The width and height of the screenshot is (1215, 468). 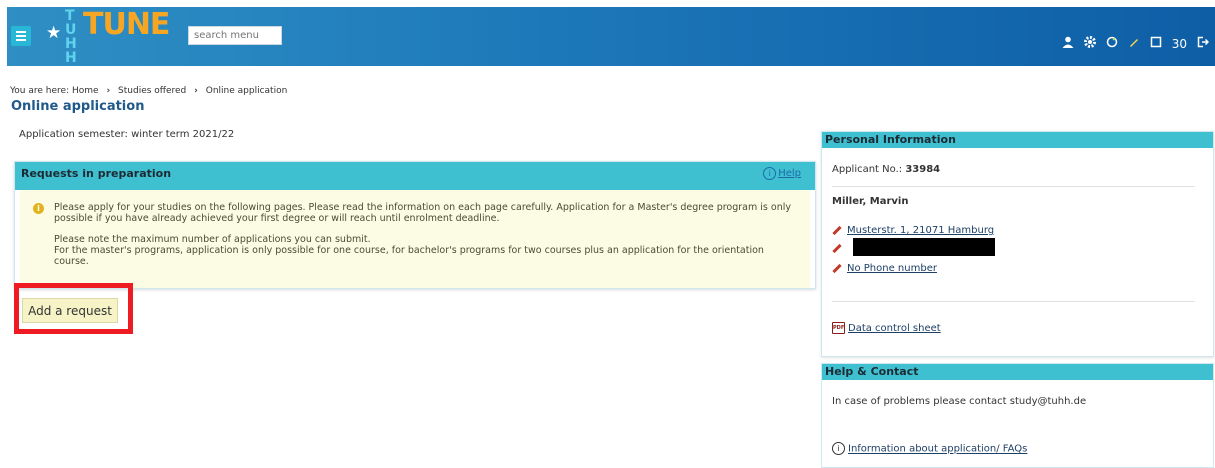 I want to click on phone-link: No Phone number, so click(x=892, y=268).